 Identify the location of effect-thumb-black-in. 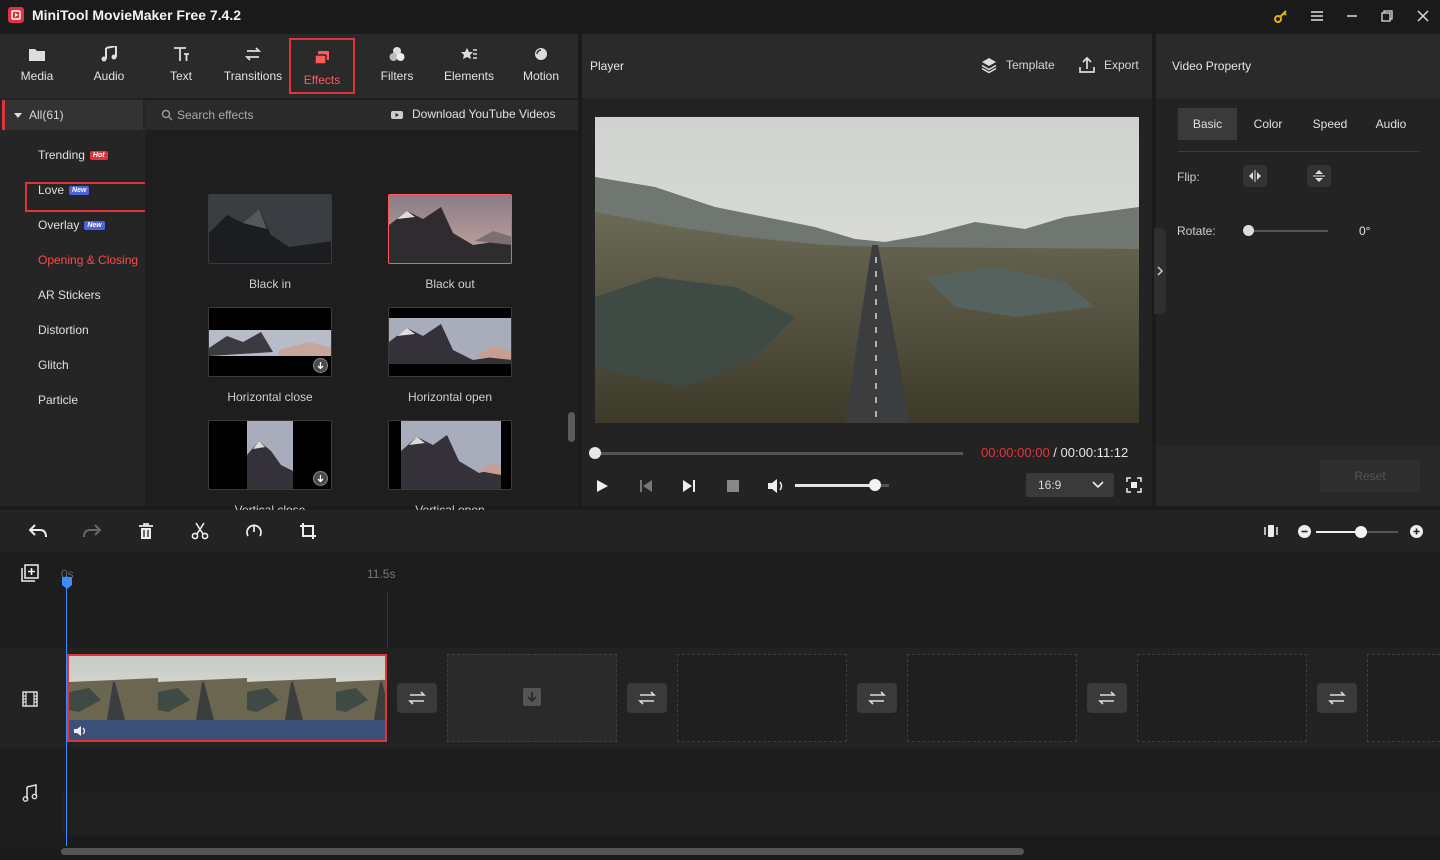
(270, 229).